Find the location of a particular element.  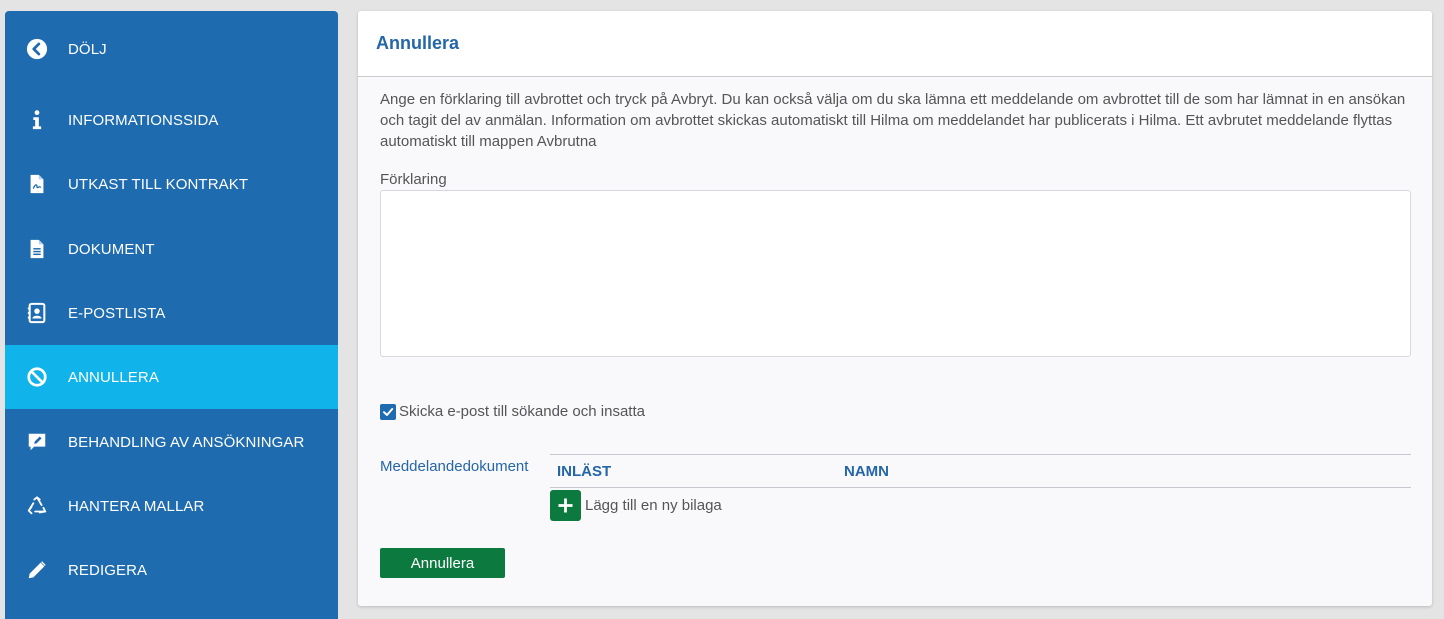

add-attachment-button is located at coordinates (565, 505).